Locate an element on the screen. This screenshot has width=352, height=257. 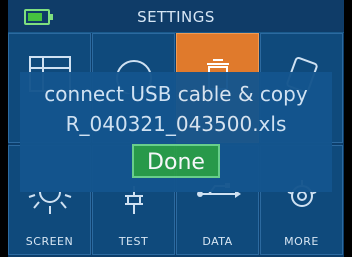
done-button: Done is located at coordinates (176, 161).